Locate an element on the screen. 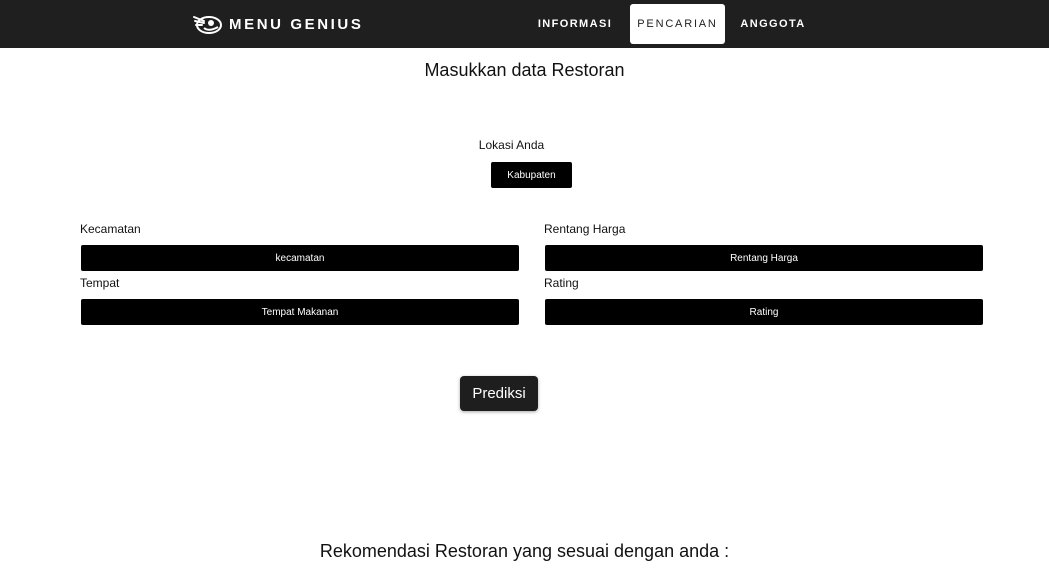 This screenshot has height=583, width=1049. nav-pencarian: PENCARIAN is located at coordinates (677, 24).